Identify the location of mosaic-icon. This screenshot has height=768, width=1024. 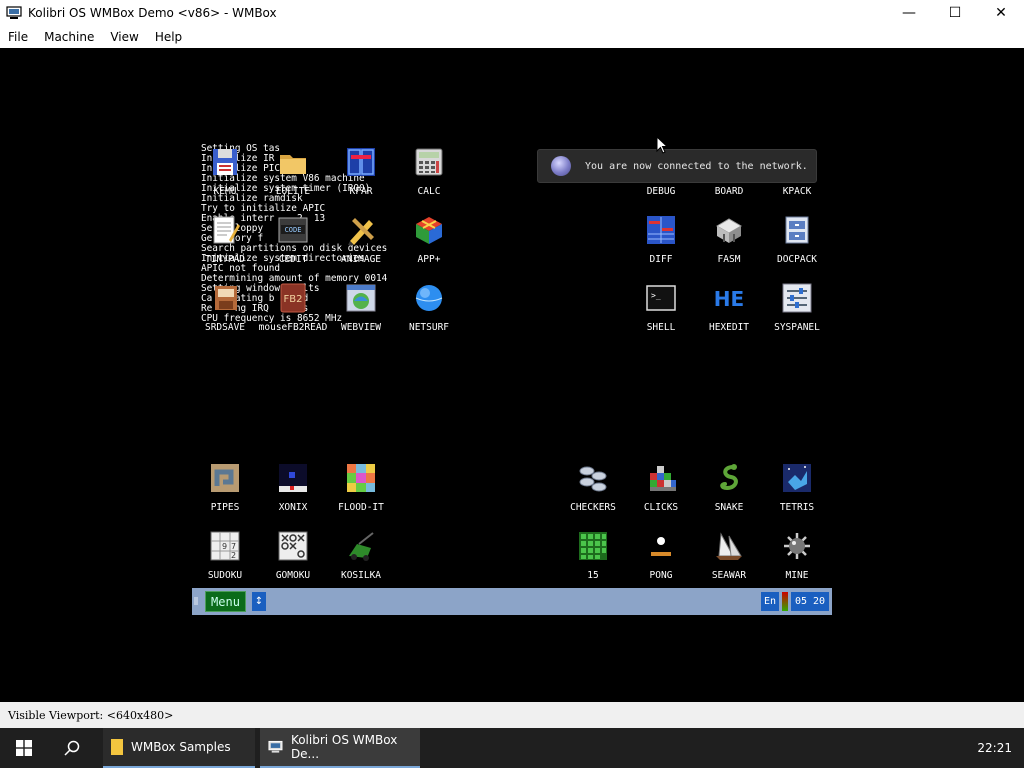
(361, 478).